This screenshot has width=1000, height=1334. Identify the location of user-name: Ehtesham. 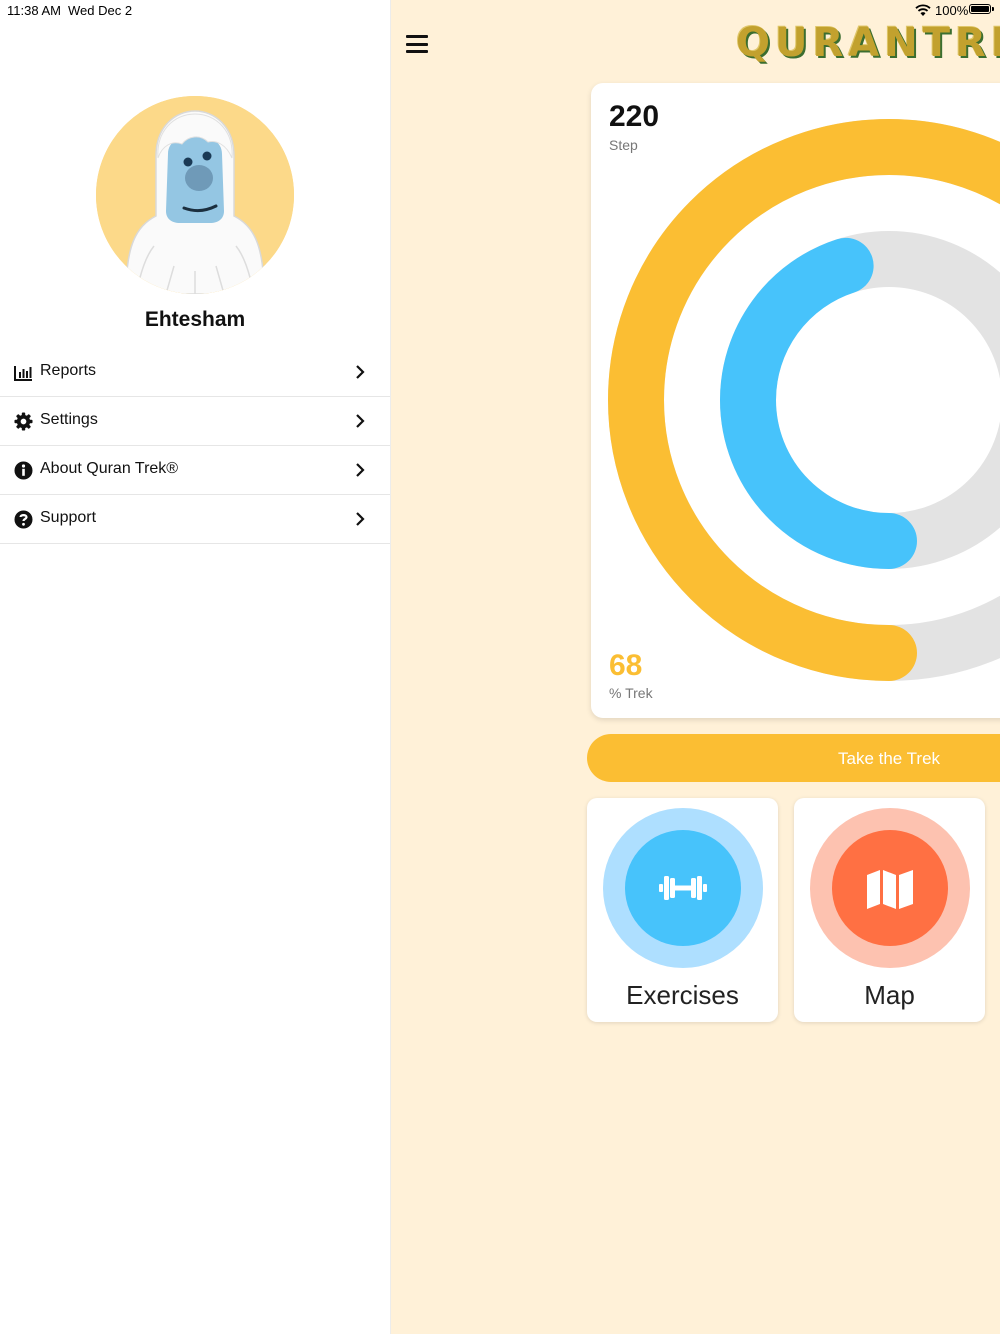
(195, 319).